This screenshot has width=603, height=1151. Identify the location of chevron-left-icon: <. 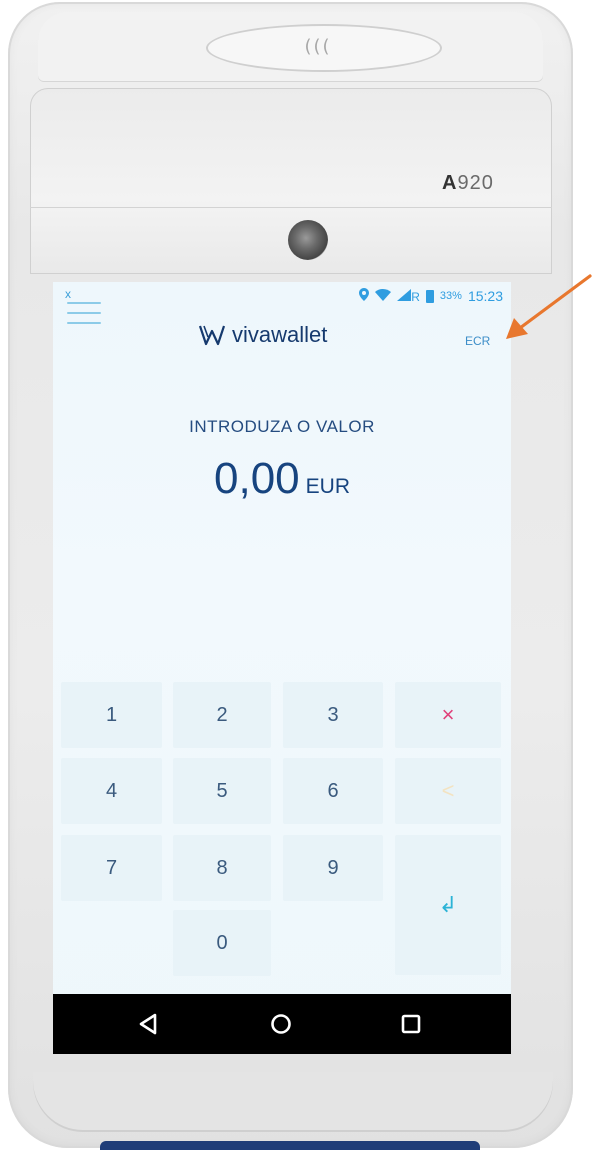
(448, 790).